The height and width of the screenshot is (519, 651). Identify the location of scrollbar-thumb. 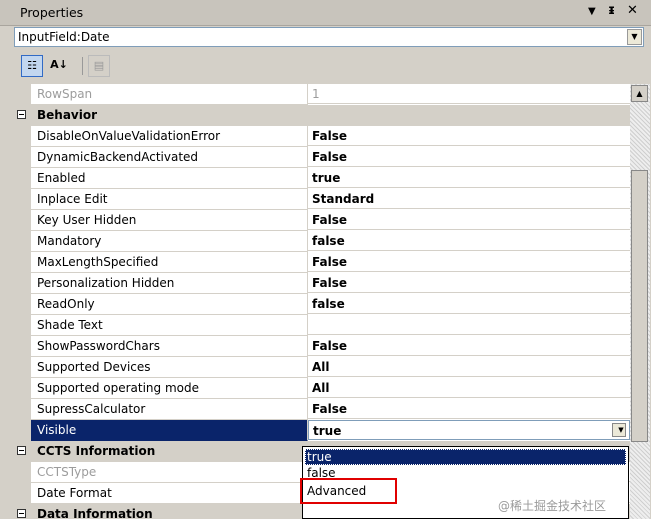
(639, 306).